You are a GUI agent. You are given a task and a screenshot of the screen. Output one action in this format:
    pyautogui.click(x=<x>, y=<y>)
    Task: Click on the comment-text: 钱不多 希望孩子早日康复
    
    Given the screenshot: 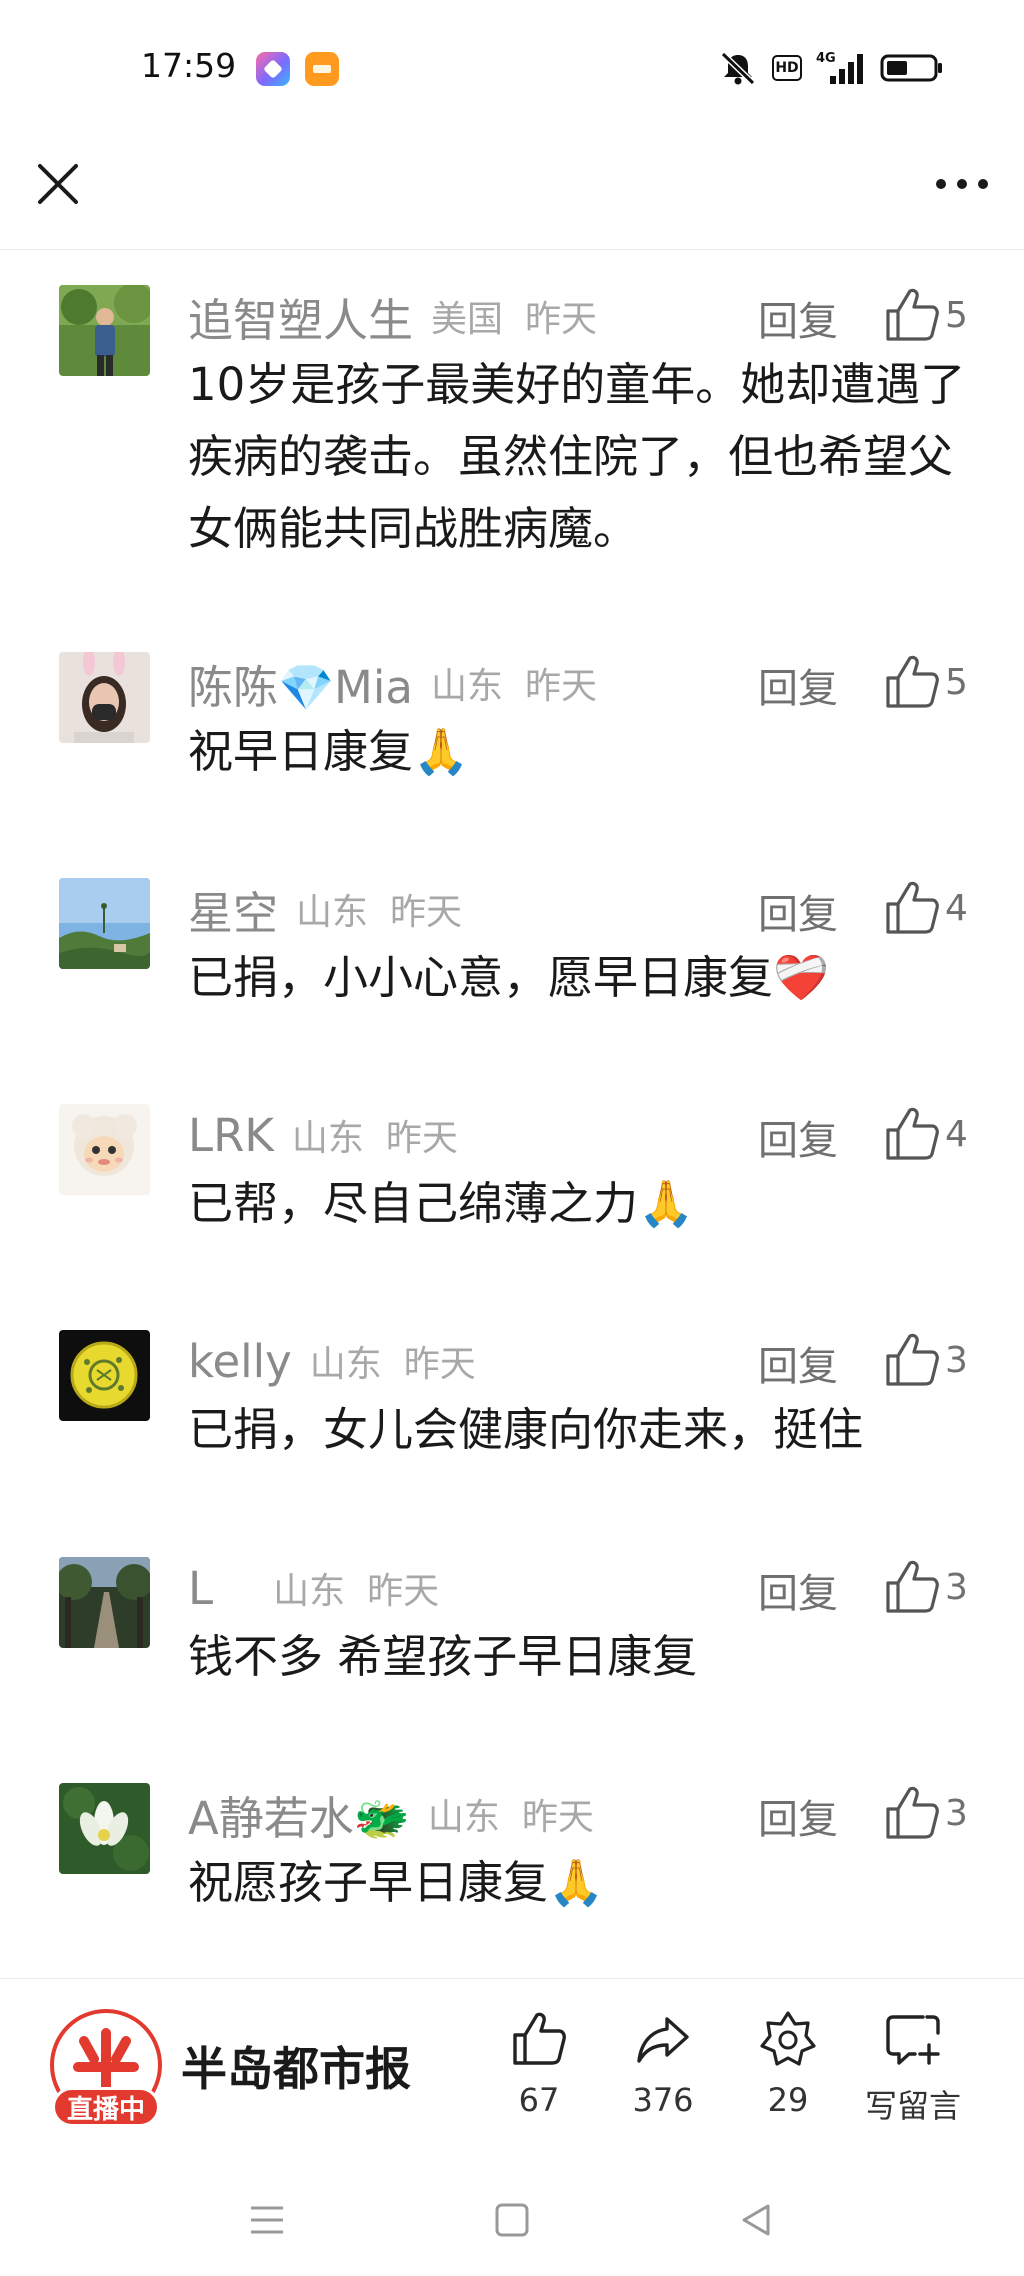 What is the action you would take?
    pyautogui.click(x=443, y=1656)
    